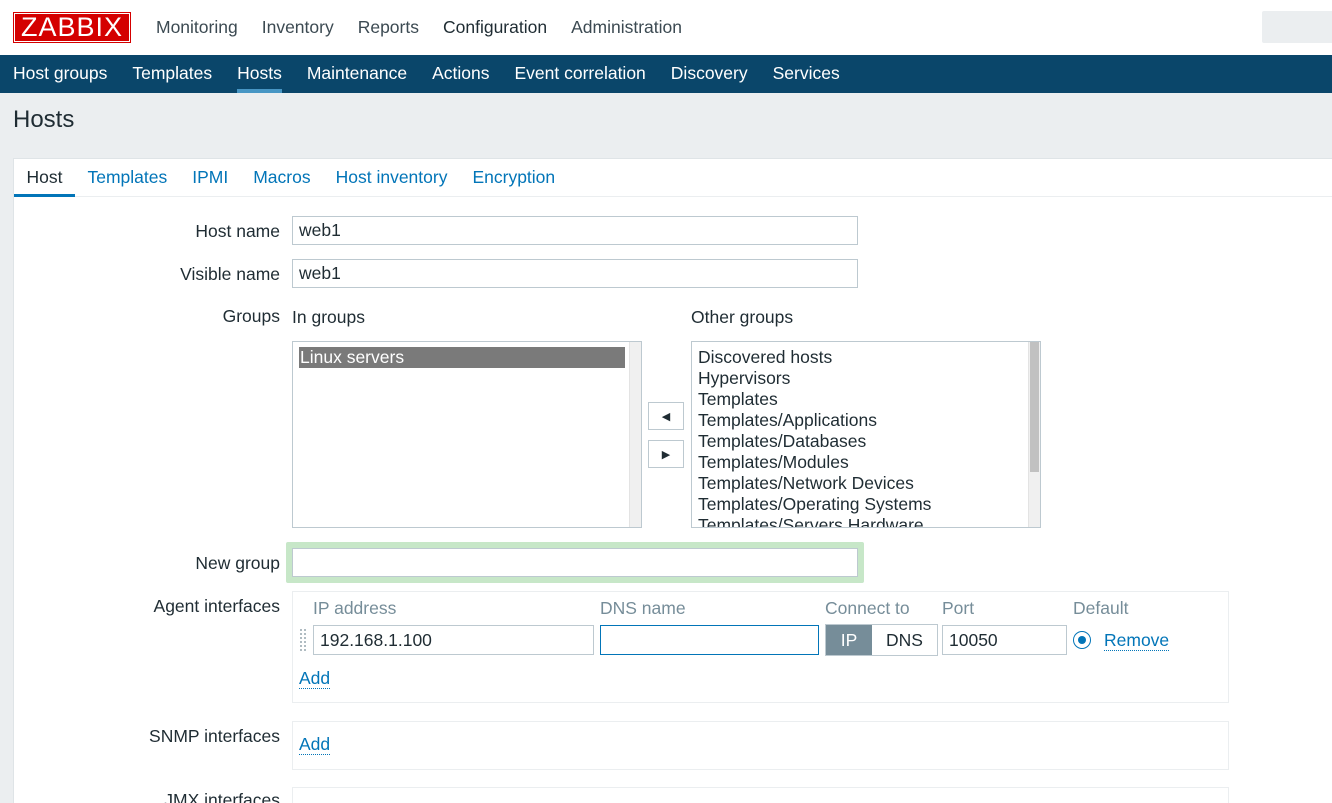 The width and height of the screenshot is (1332, 803). What do you see at coordinates (230, 274) in the screenshot?
I see `visible-name-label: Visible name` at bounding box center [230, 274].